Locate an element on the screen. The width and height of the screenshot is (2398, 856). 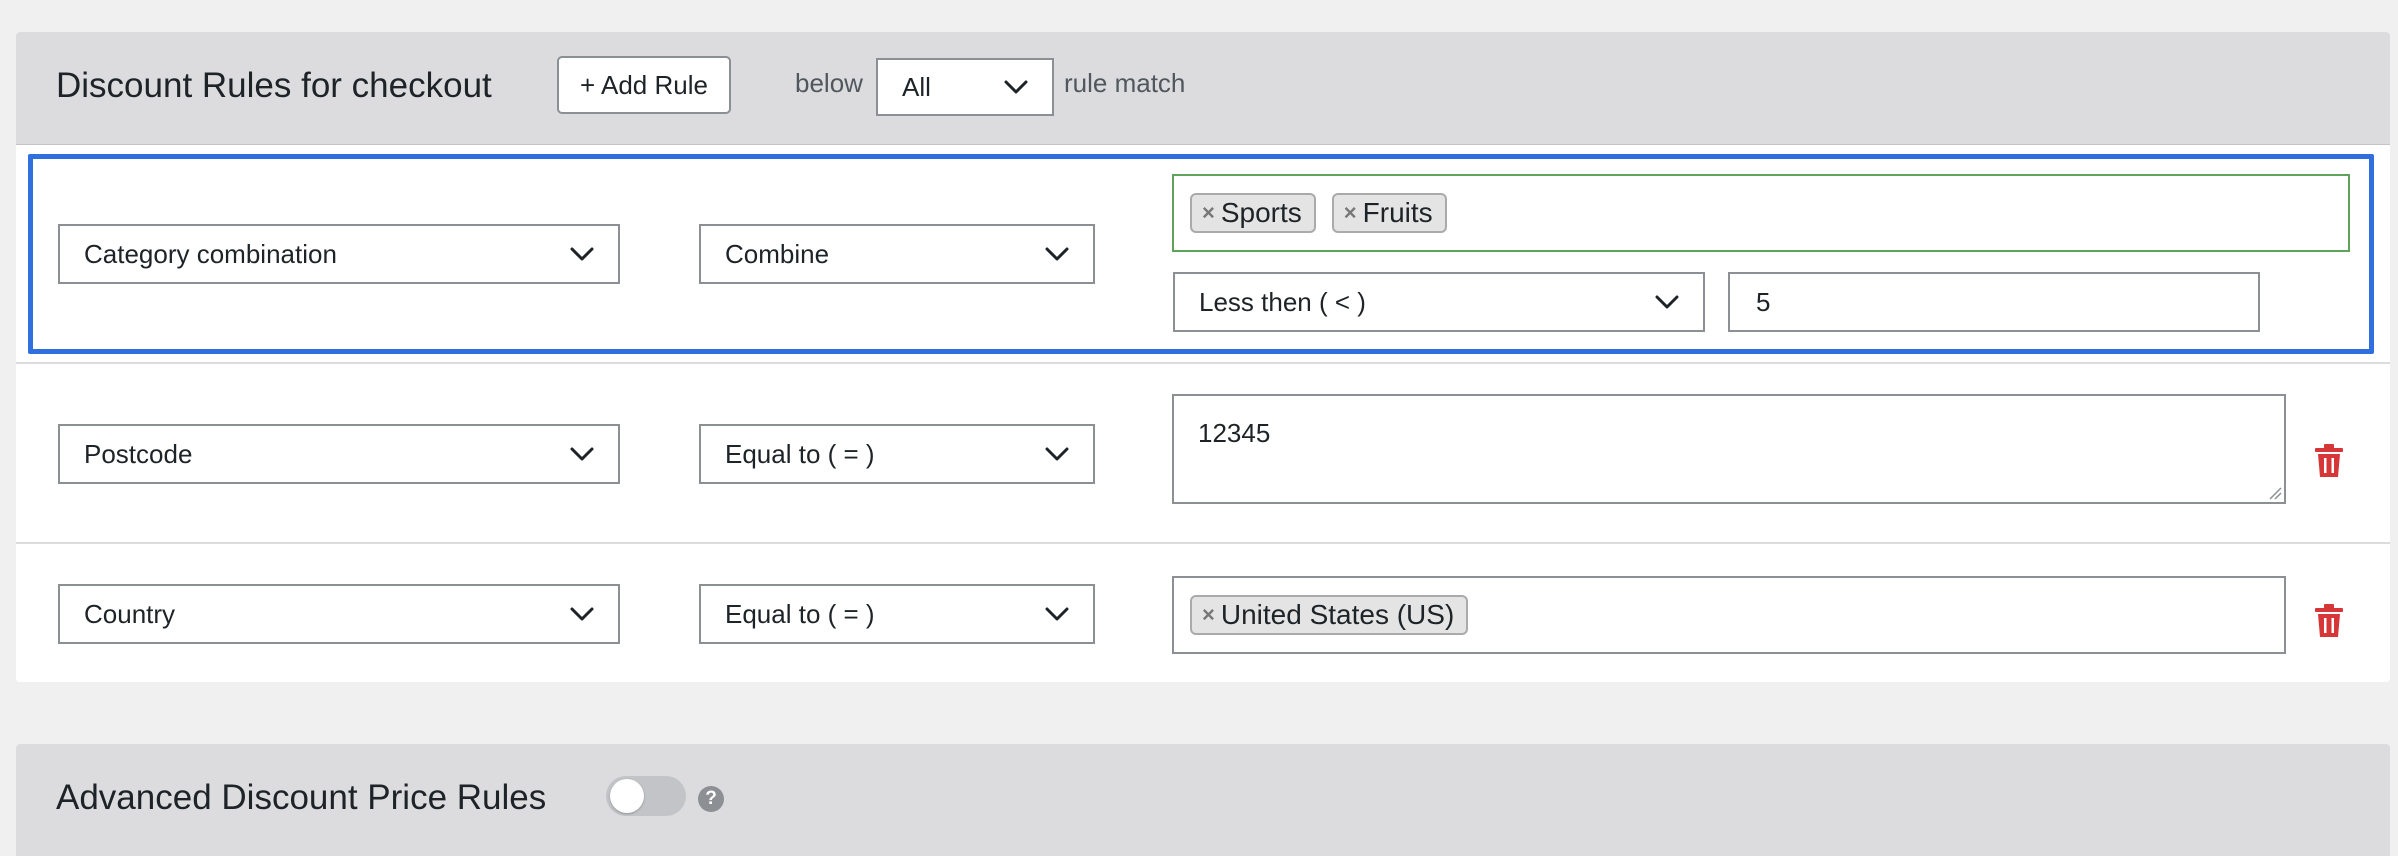
advanced-discount-panel: Advanced Discount Price Rules ? is located at coordinates (1203, 800).